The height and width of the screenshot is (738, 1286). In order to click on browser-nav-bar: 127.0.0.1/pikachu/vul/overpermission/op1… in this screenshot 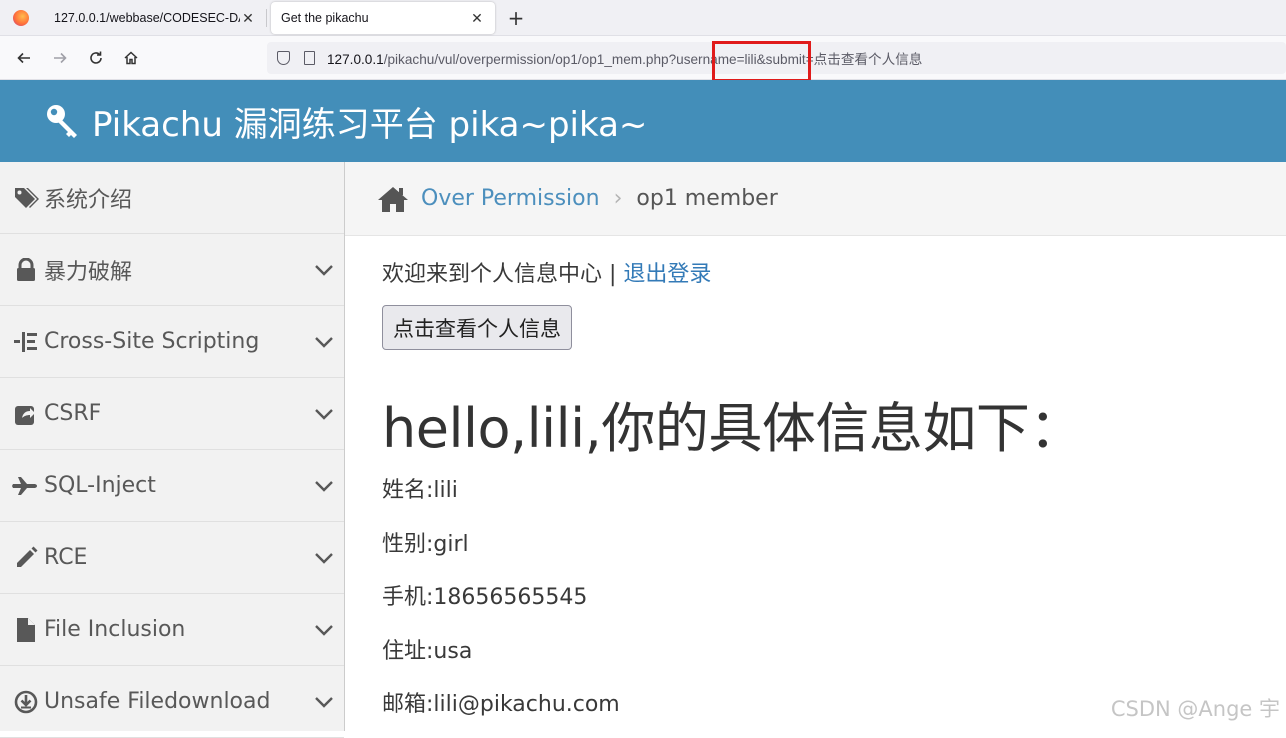, I will do `click(643, 58)`.